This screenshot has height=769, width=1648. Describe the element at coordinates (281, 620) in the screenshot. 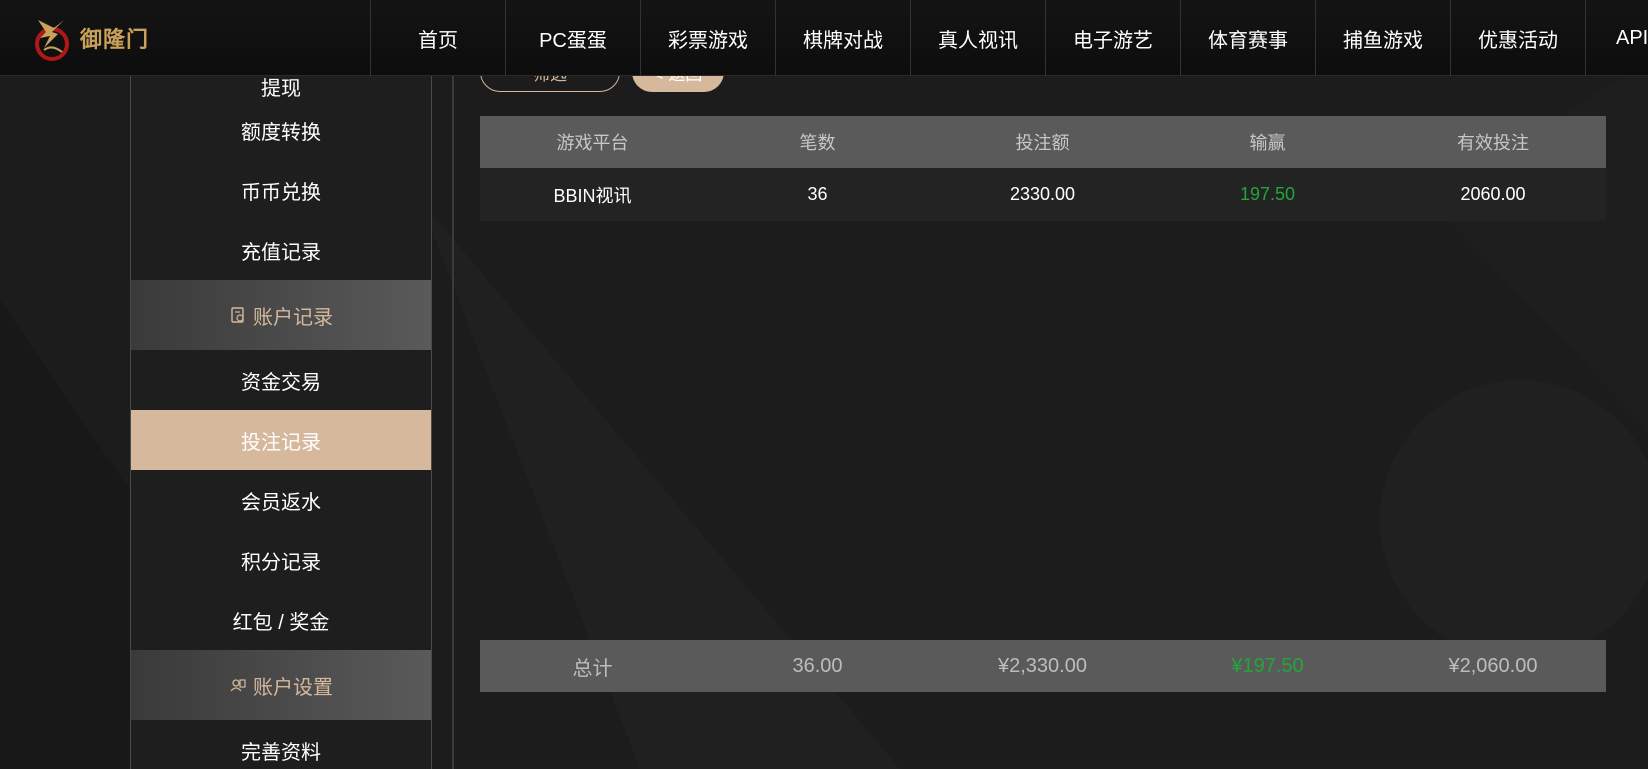

I see `sidebar-item-bonus: 红包 / 奖金` at that location.